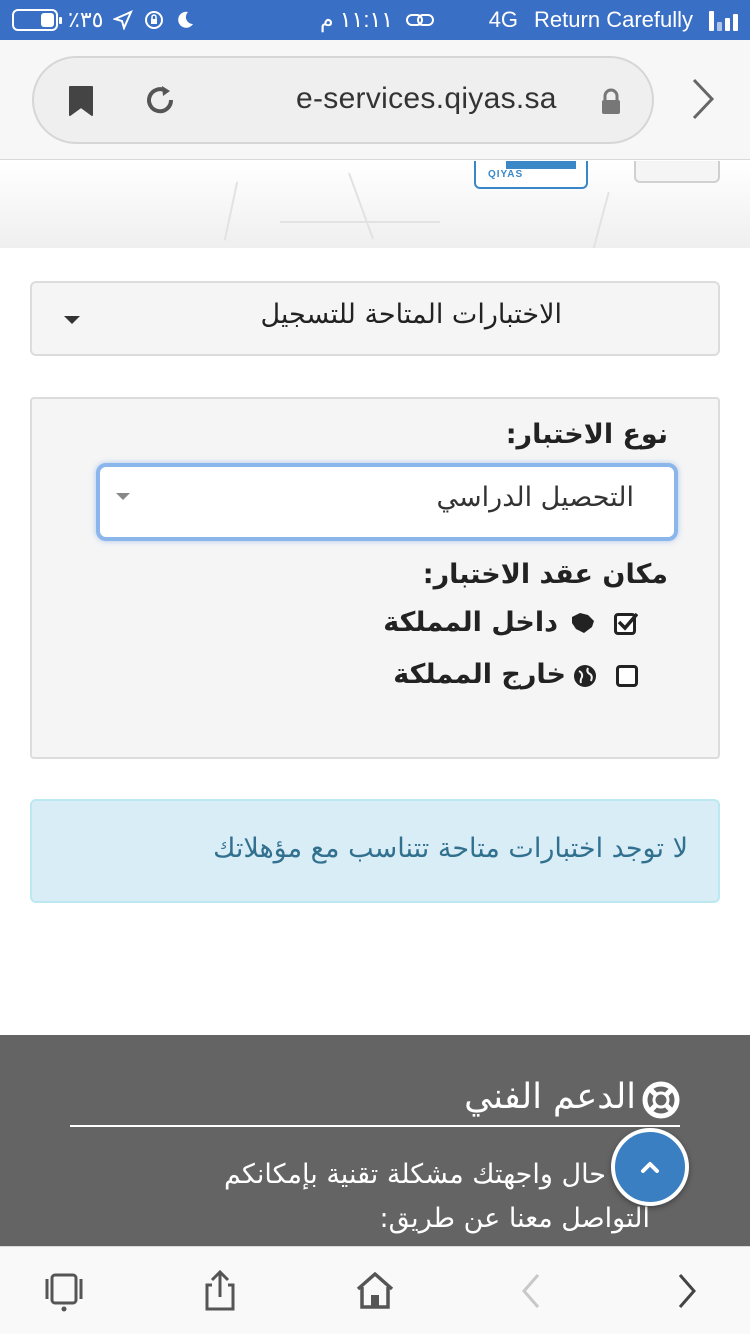 This screenshot has width=750, height=1334. Describe the element at coordinates (515, 1218) in the screenshot. I see `support-text-line-2: التواصل معنا عن طريق:` at that location.